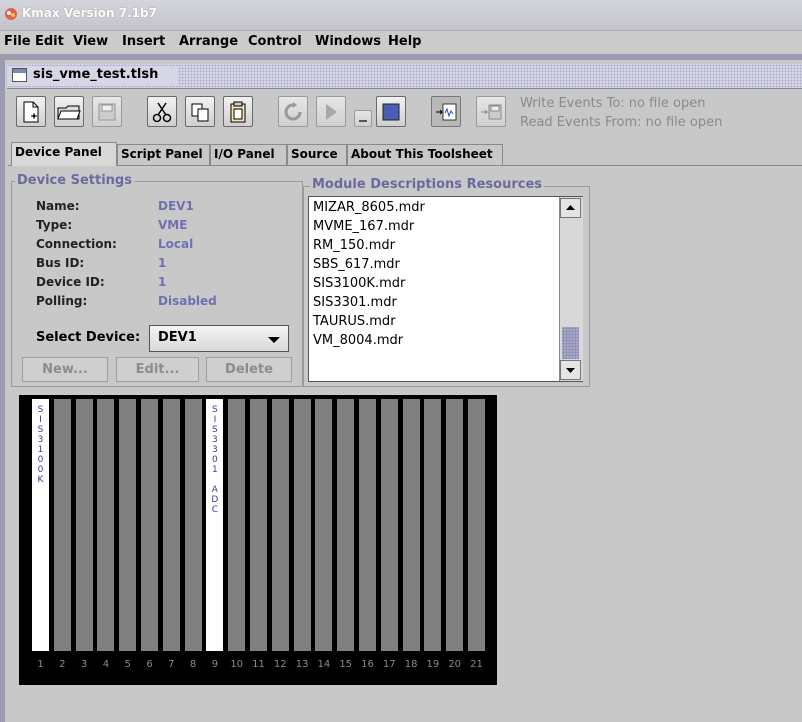  What do you see at coordinates (427, 184) in the screenshot?
I see `module-resources-title: Module Descriptions Resources` at bounding box center [427, 184].